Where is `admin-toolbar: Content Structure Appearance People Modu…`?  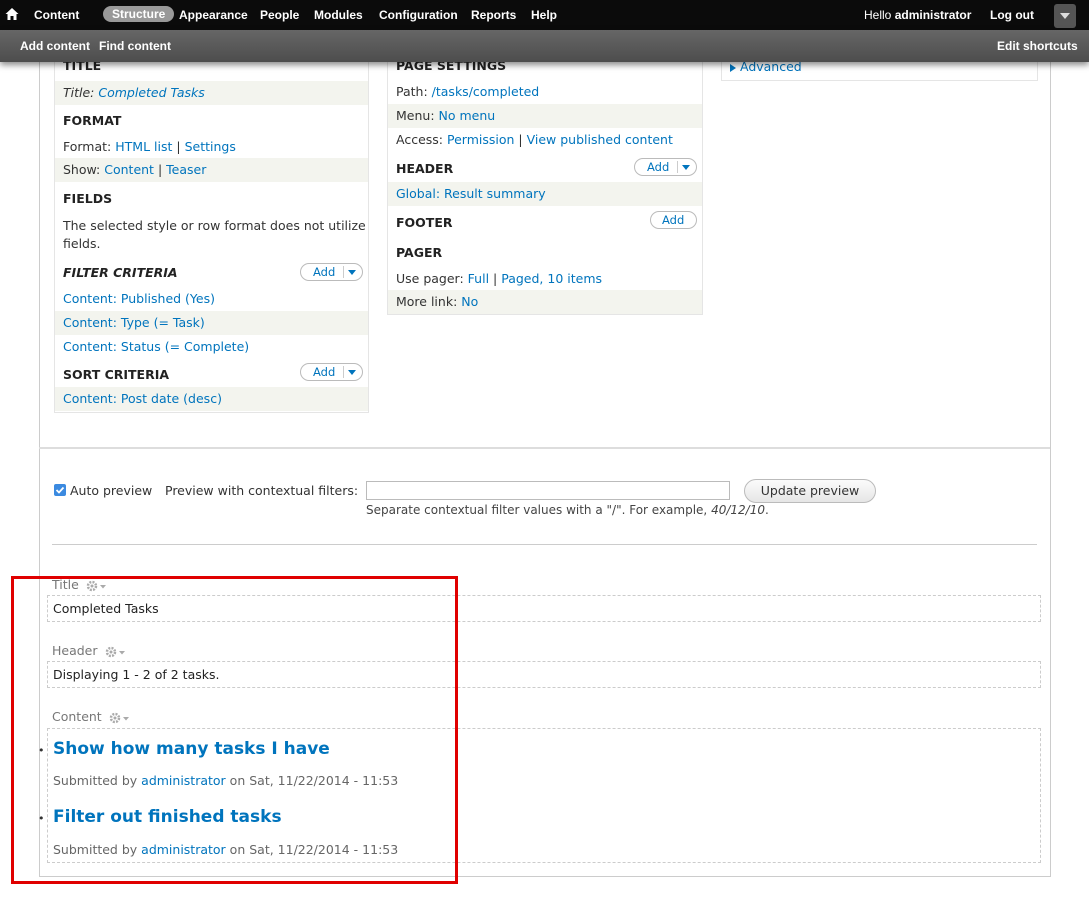
admin-toolbar: Content Structure Appearance People Modu… is located at coordinates (544, 15).